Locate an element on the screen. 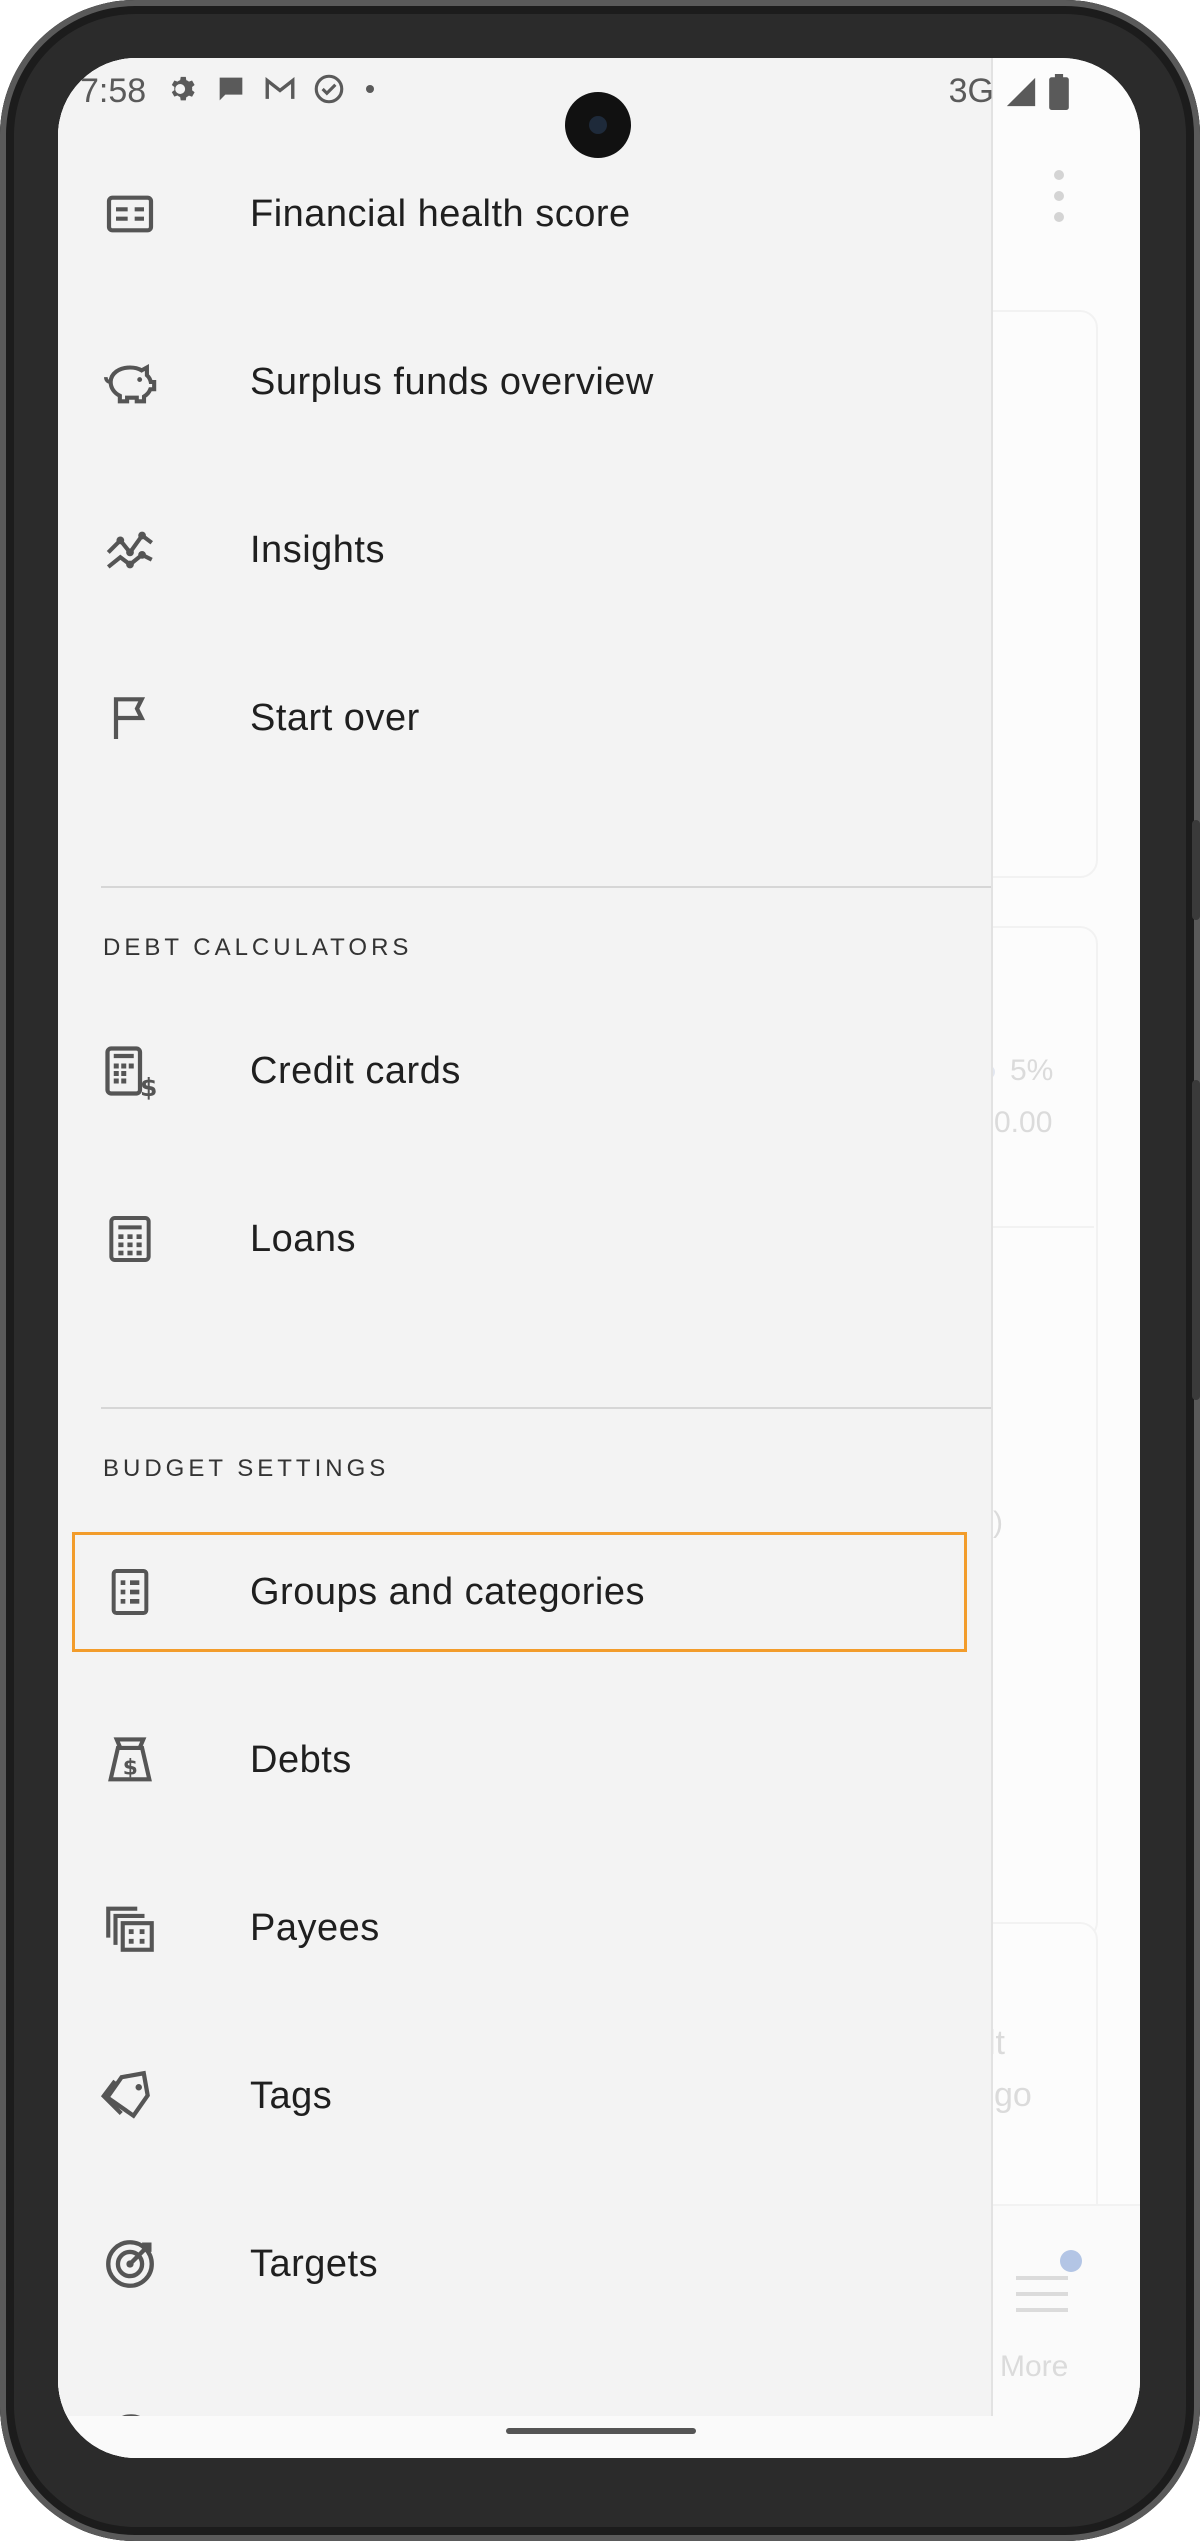 The image size is (1200, 2541). menu-item-label: Tags is located at coordinates (291, 2095).